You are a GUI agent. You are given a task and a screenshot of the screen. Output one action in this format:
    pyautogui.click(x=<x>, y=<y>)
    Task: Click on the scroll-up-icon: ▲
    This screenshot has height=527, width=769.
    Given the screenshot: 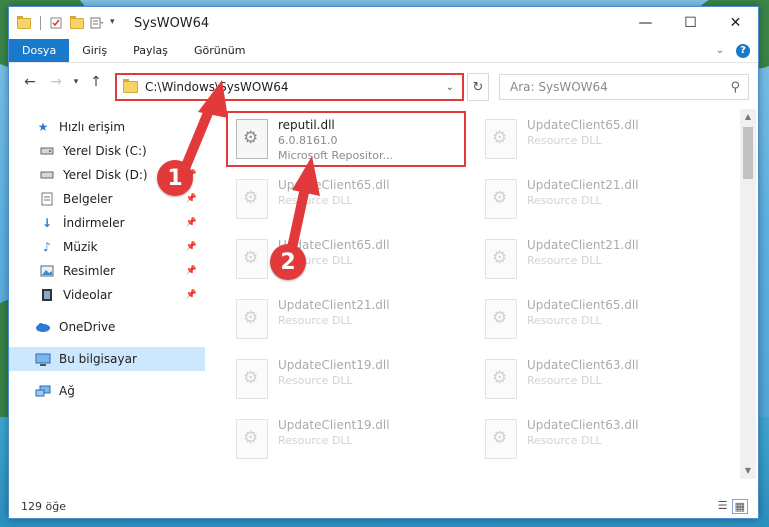 What is the action you would take?
    pyautogui.click(x=748, y=117)
    